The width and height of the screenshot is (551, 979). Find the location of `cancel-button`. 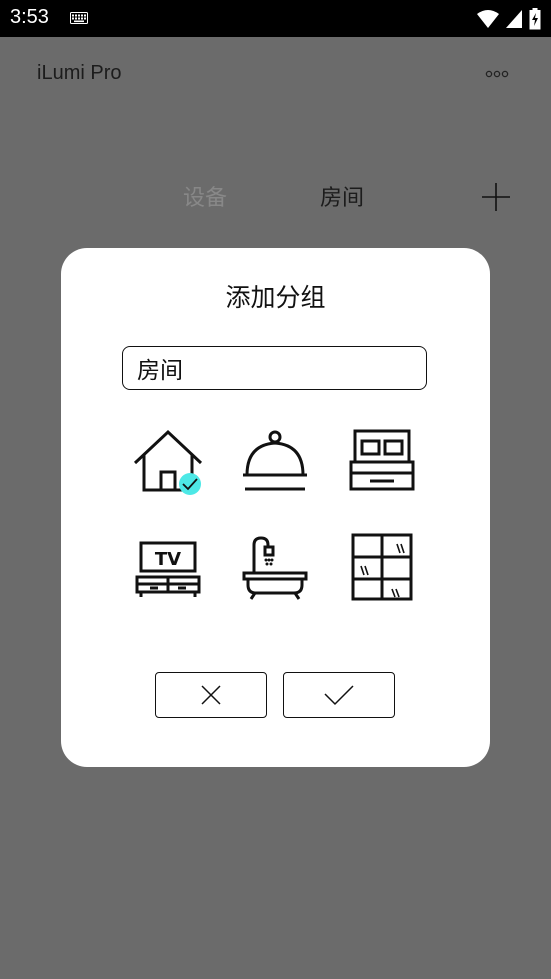

cancel-button is located at coordinates (211, 695).